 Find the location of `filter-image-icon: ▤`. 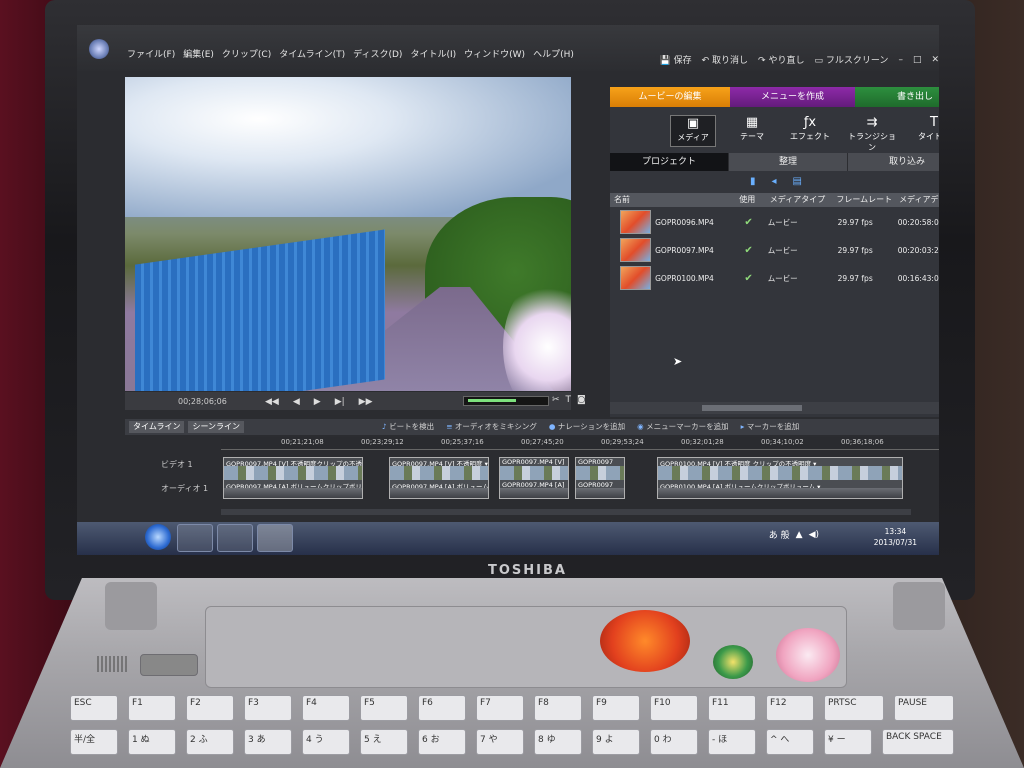

filter-image-icon: ▤ is located at coordinates (797, 181).